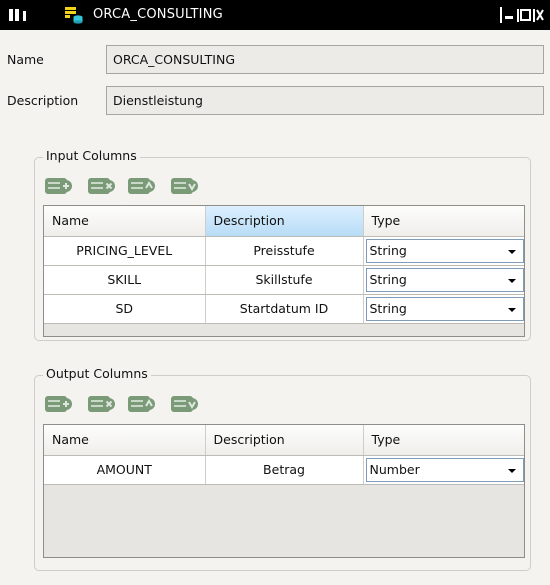 The height and width of the screenshot is (585, 550). I want to click on column-name-cell: SD, so click(125, 309).